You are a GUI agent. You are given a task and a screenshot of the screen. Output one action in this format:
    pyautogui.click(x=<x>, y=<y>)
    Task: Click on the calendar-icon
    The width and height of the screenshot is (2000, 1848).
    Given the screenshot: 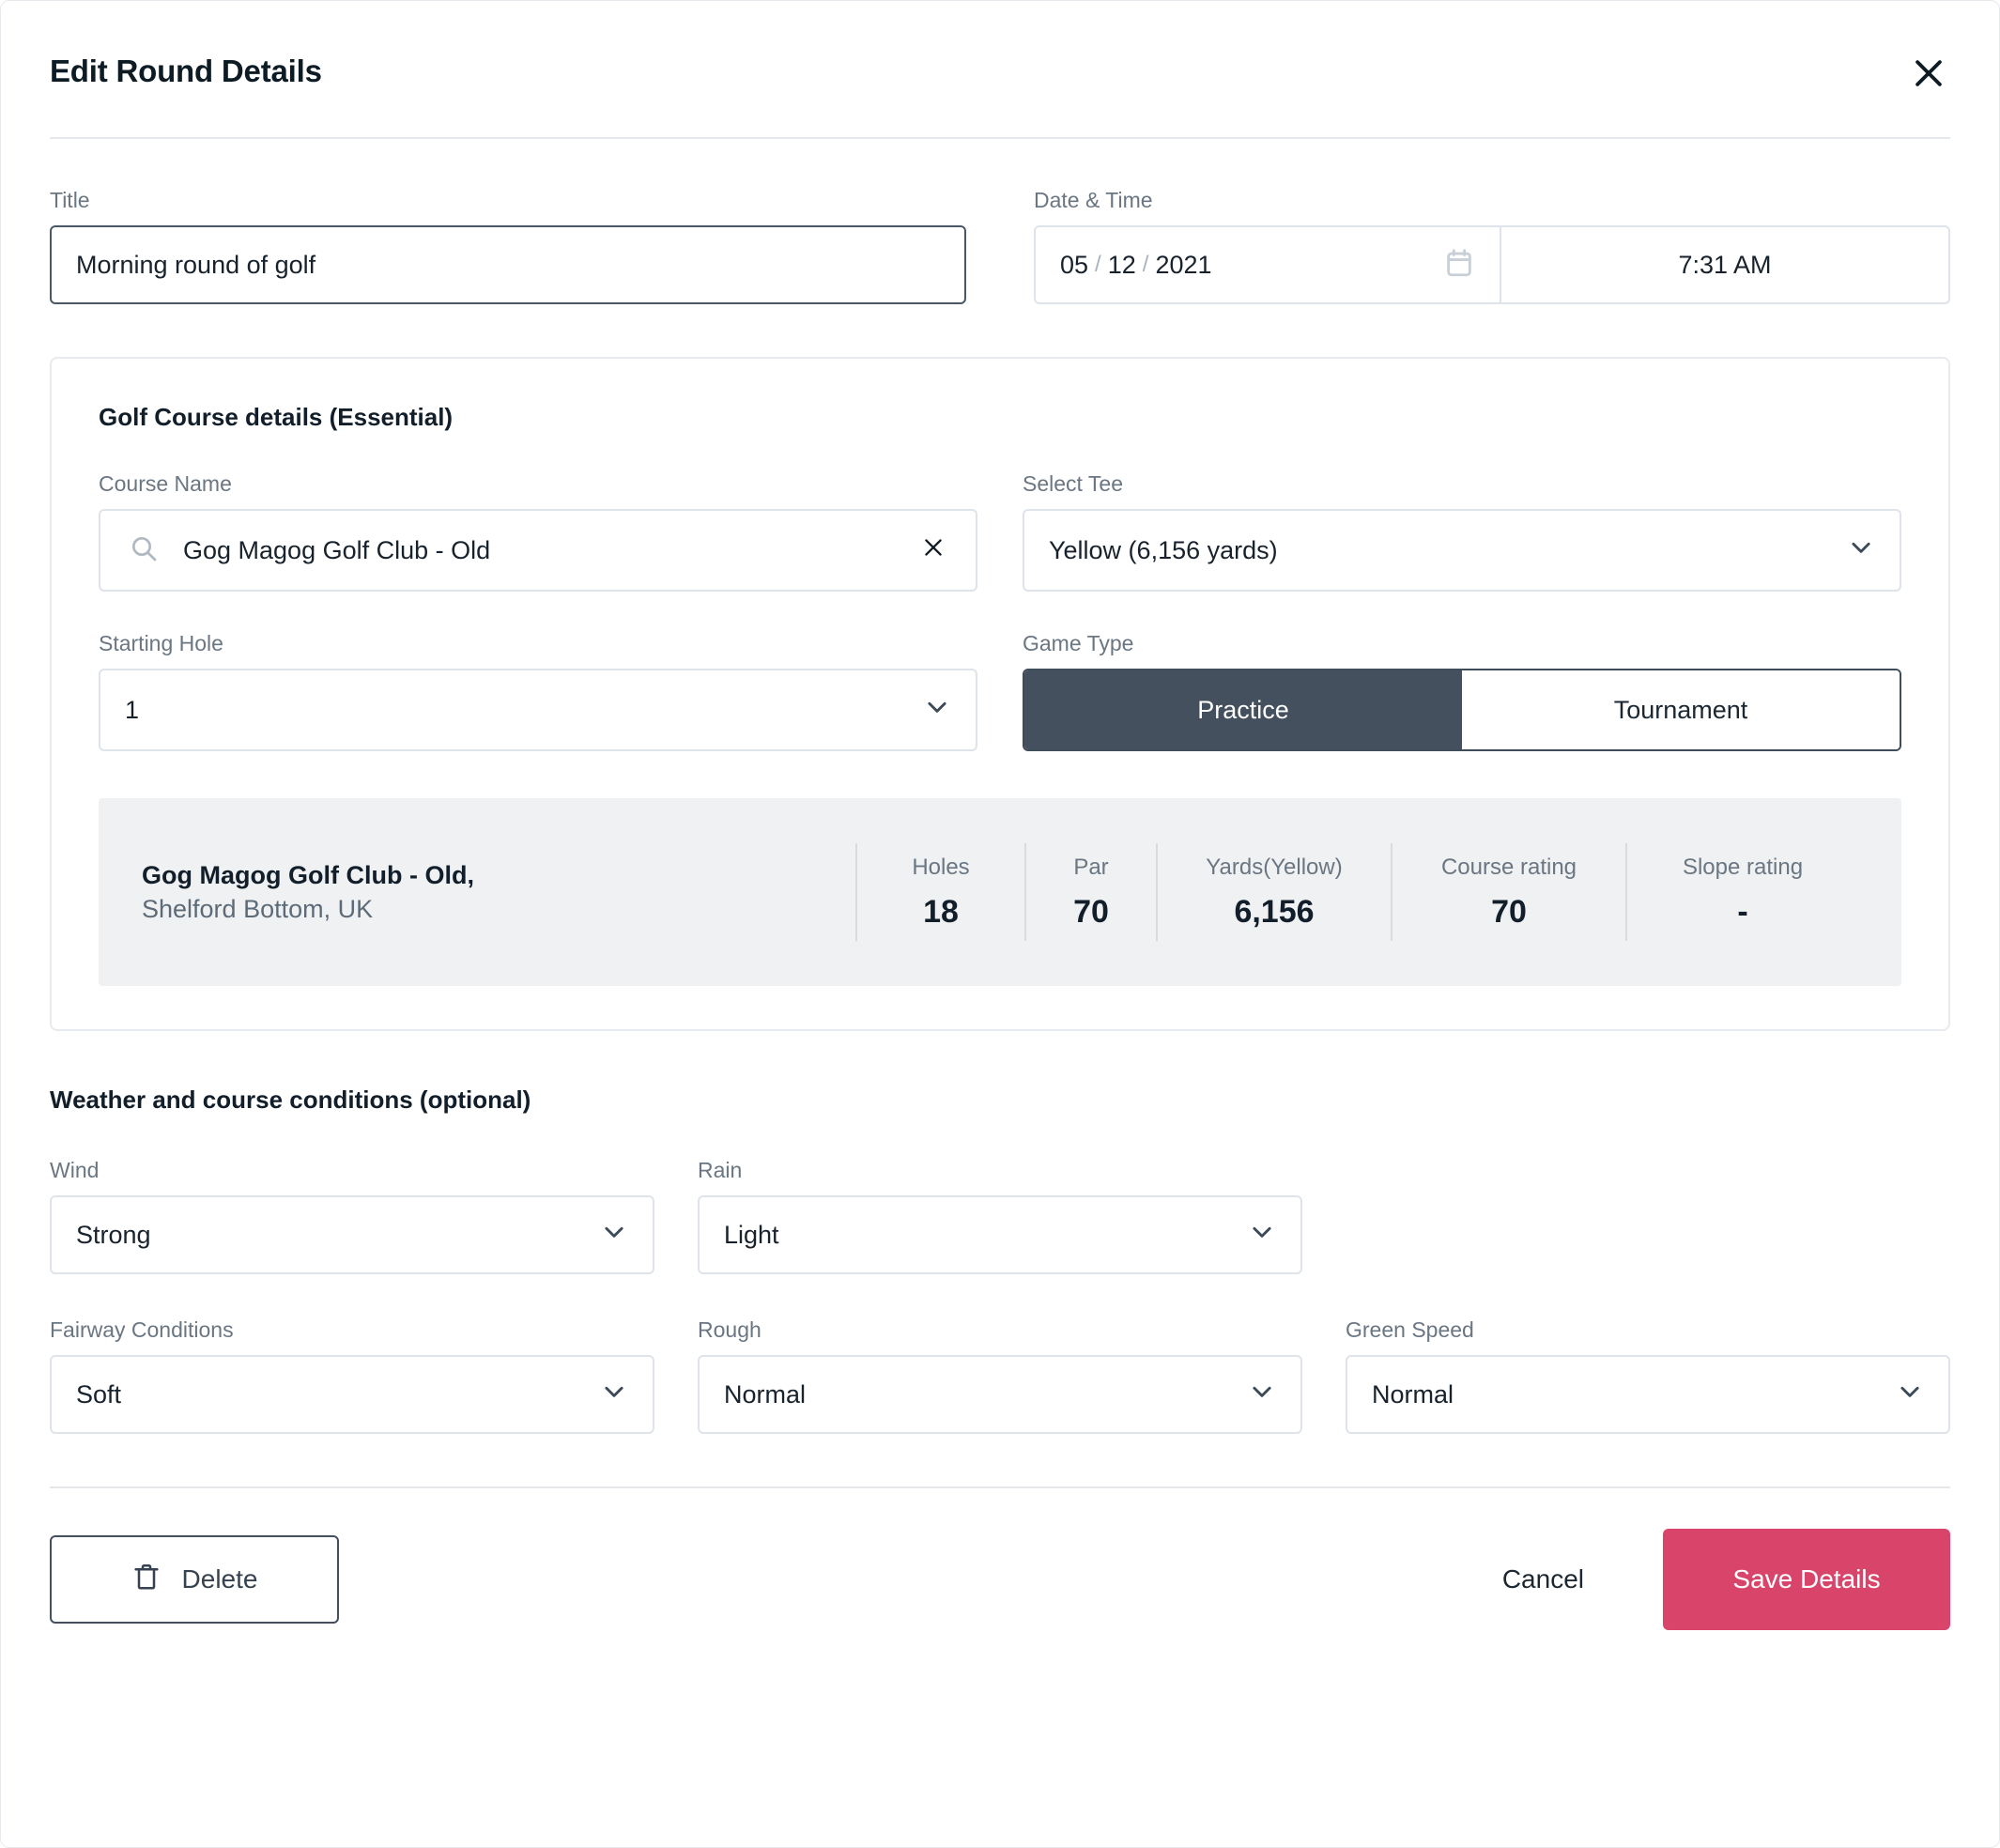 What is the action you would take?
    pyautogui.click(x=1459, y=265)
    